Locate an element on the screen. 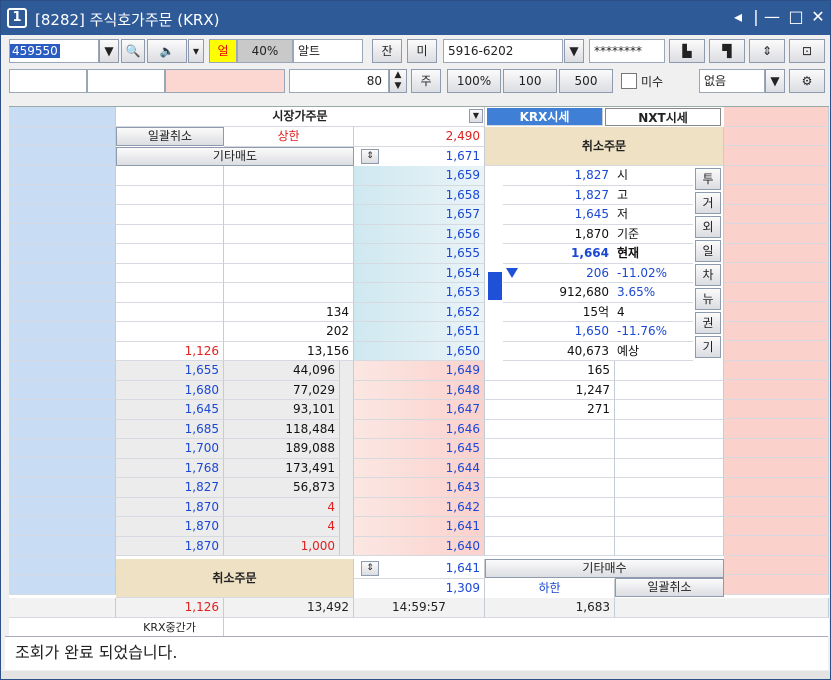  bid-price-cell: 1,641 is located at coordinates (419, 527).